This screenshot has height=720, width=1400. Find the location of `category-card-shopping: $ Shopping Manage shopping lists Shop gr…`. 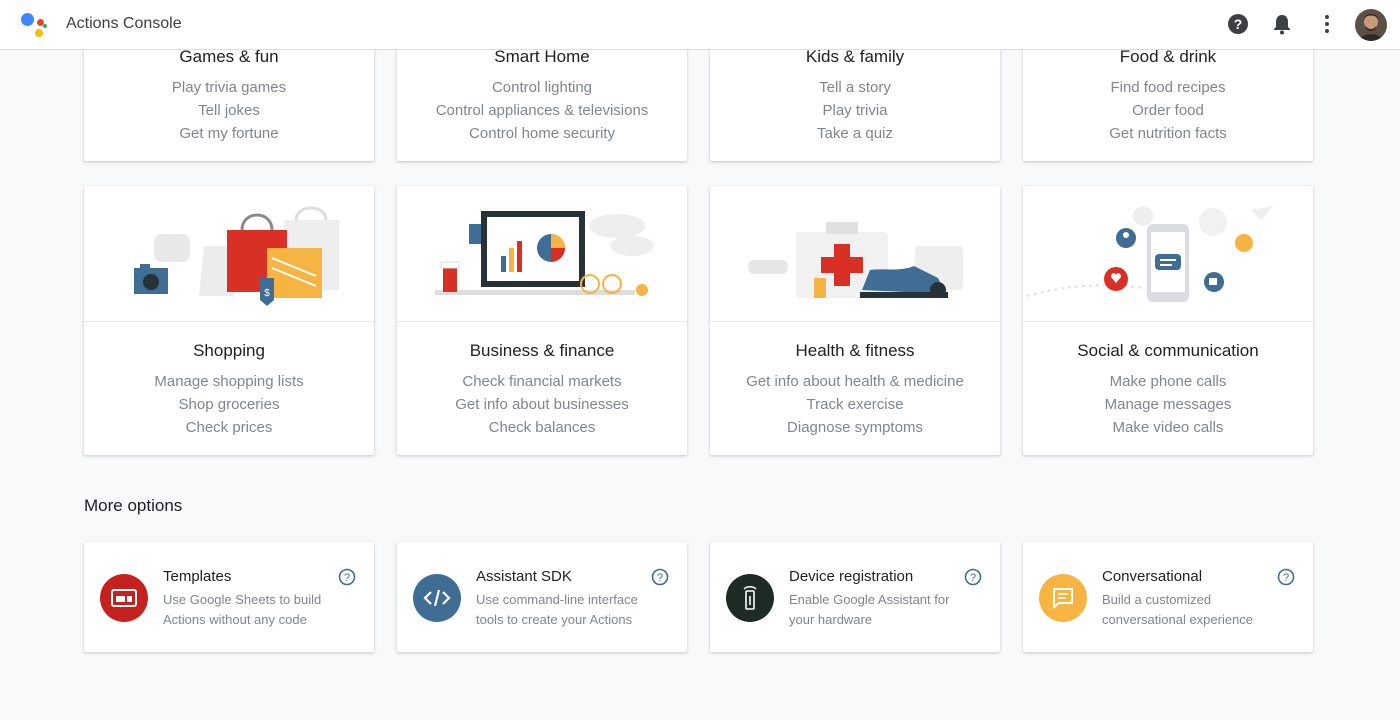

category-card-shopping: $ Shopping Manage shopping lists Shop gr… is located at coordinates (229, 320).